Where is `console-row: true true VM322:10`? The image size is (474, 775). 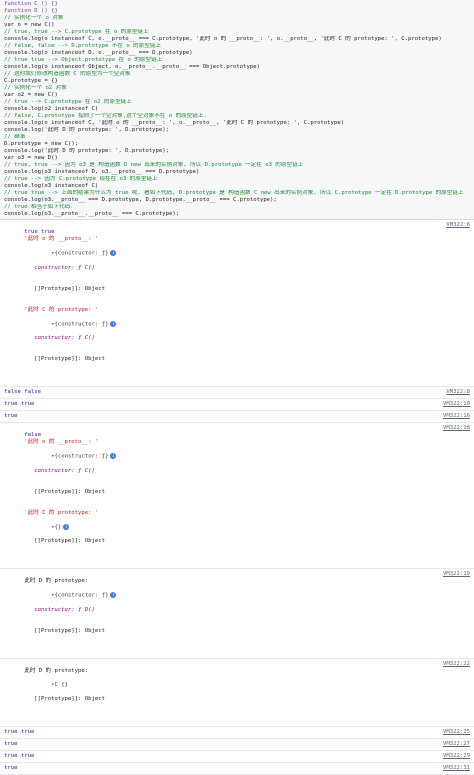 console-row: true true VM322:10 is located at coordinates (237, 405).